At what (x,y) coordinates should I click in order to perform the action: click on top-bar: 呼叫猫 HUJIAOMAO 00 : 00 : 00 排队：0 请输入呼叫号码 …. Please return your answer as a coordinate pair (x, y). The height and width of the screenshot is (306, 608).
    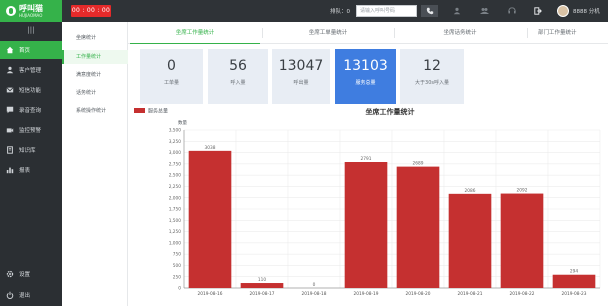
    Looking at the image, I should click on (304, 11).